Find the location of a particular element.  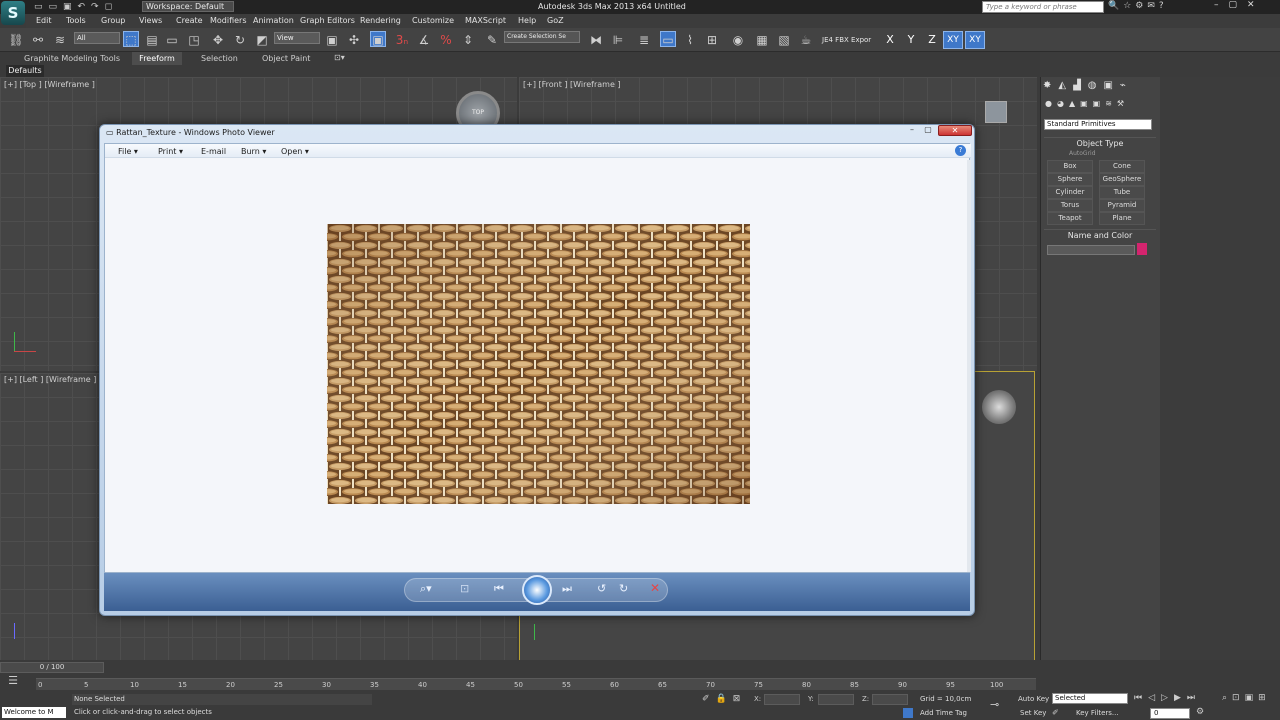

cylinder-button: Cylinder is located at coordinates (1070, 192).